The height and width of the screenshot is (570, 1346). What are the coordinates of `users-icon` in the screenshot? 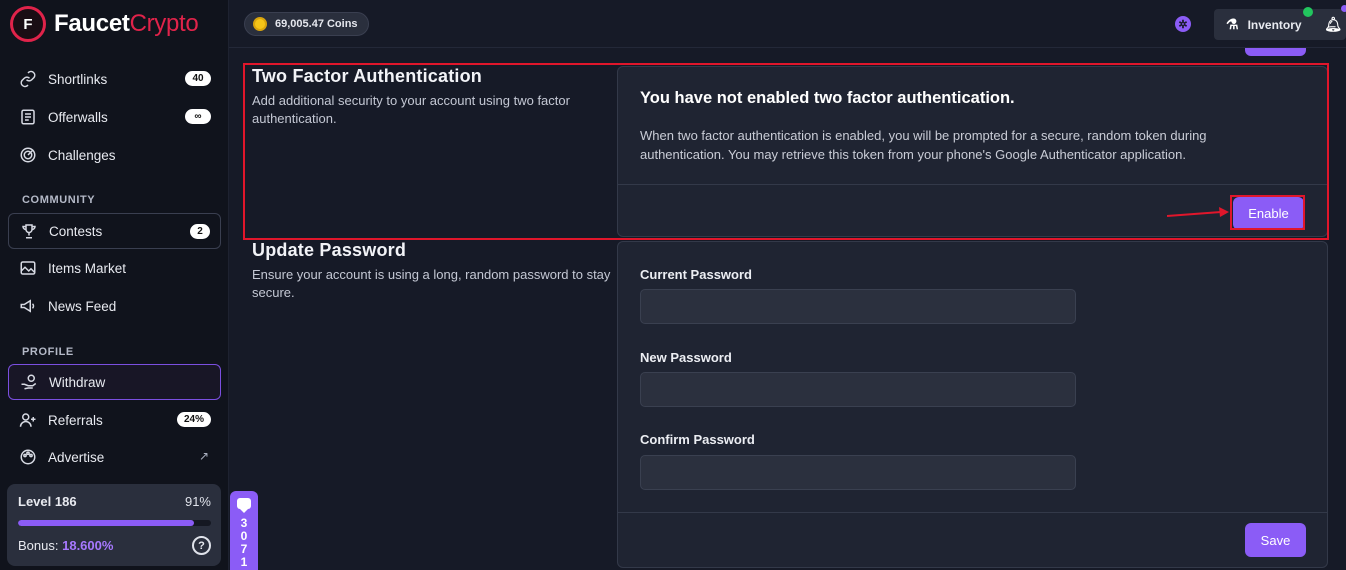 It's located at (28, 420).